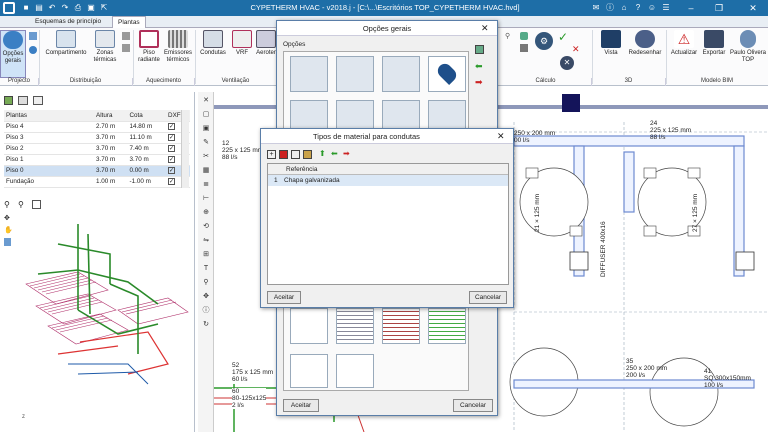 This screenshot has width=768, height=432. What do you see at coordinates (295, 154) in the screenshot?
I see `copy-row-icon` at bounding box center [295, 154].